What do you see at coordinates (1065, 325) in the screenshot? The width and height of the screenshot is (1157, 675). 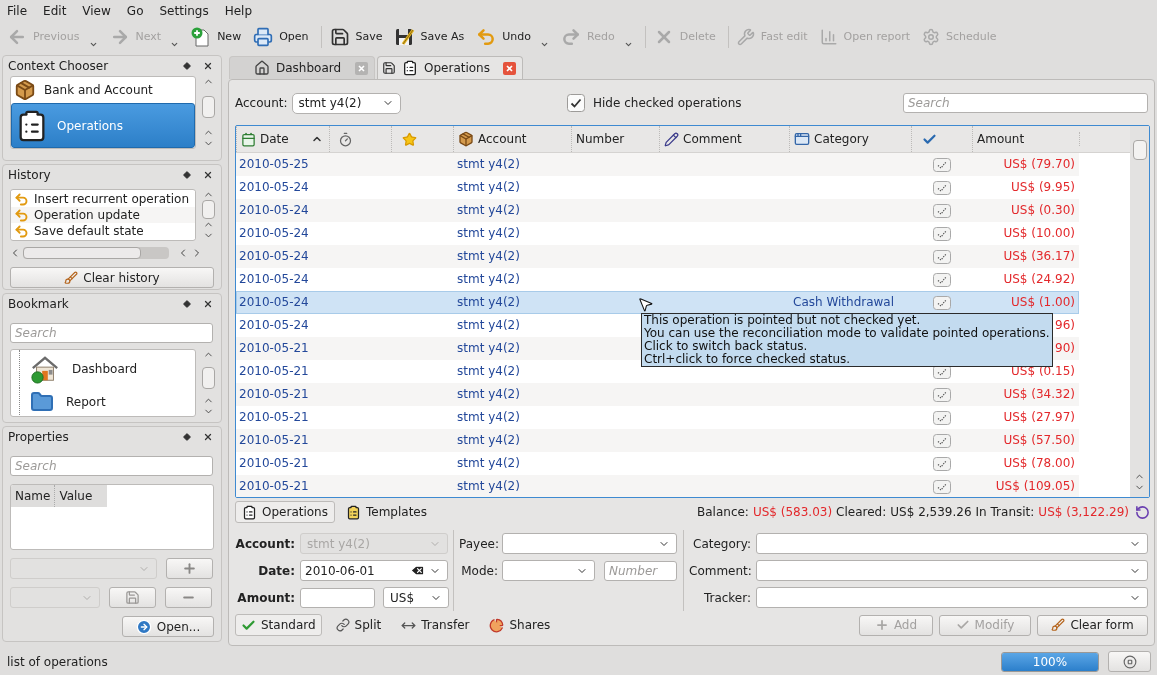 I see `amount-cell-text: 96)` at bounding box center [1065, 325].